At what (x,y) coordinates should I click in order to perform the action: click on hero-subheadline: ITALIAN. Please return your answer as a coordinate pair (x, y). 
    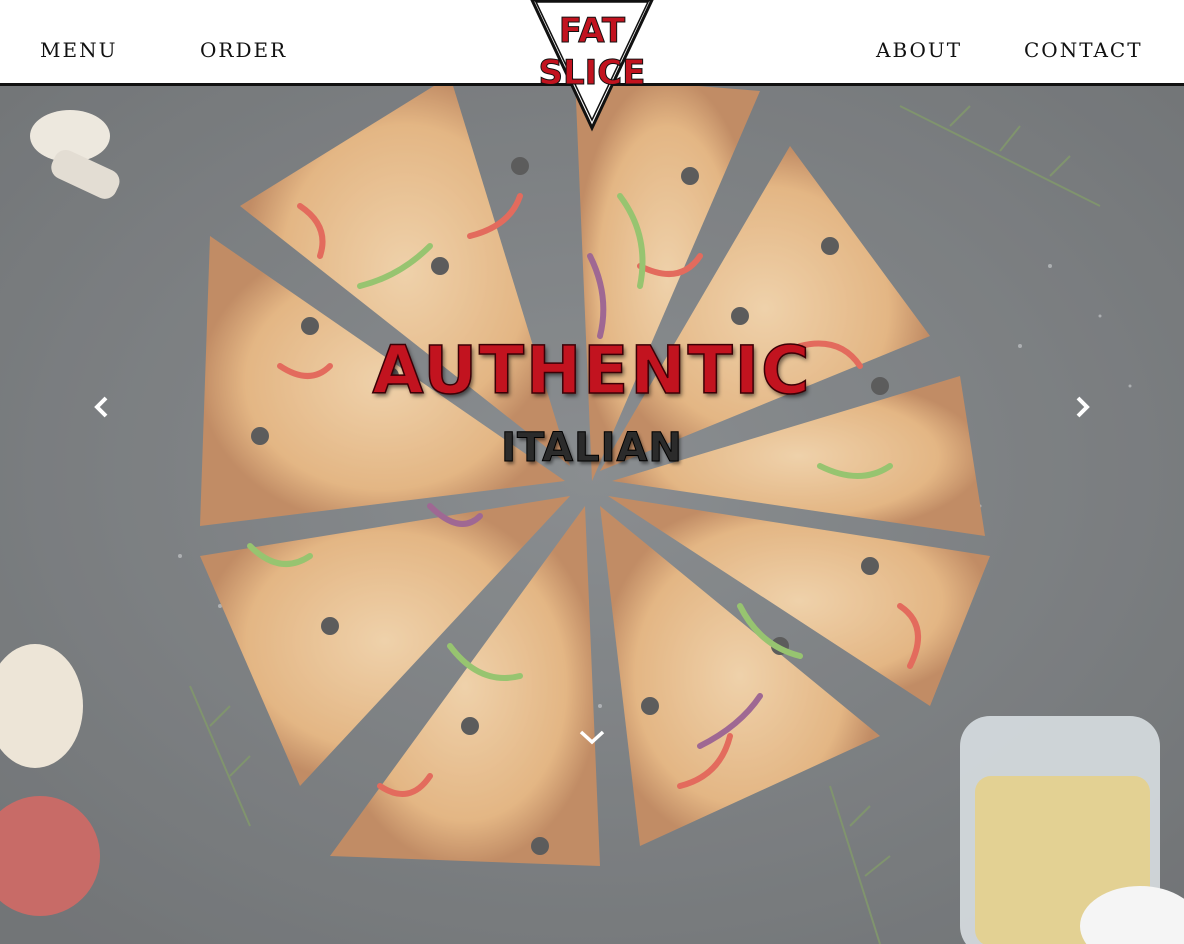
    Looking at the image, I should click on (592, 448).